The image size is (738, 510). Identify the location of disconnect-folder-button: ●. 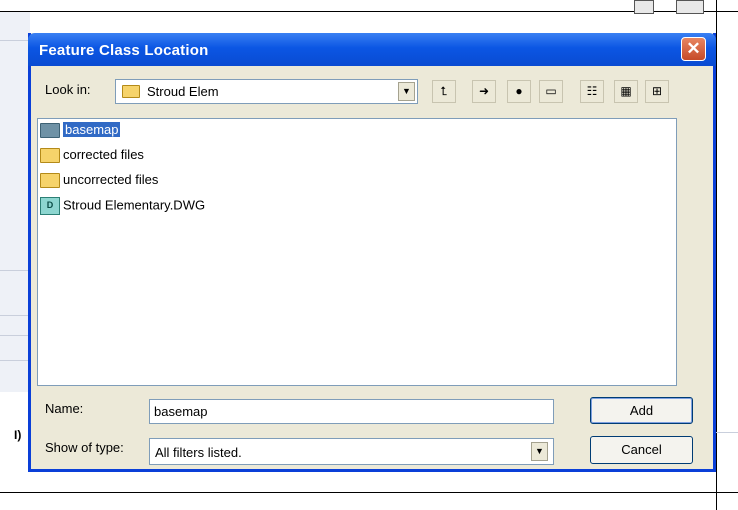
(519, 91).